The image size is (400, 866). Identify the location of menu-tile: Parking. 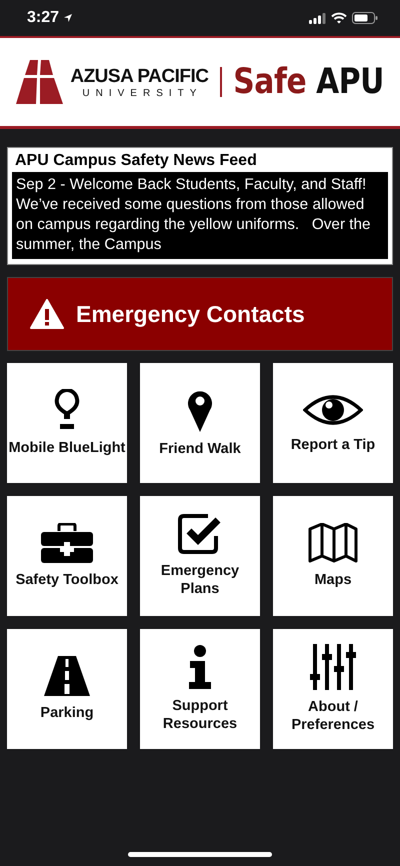
(67, 689).